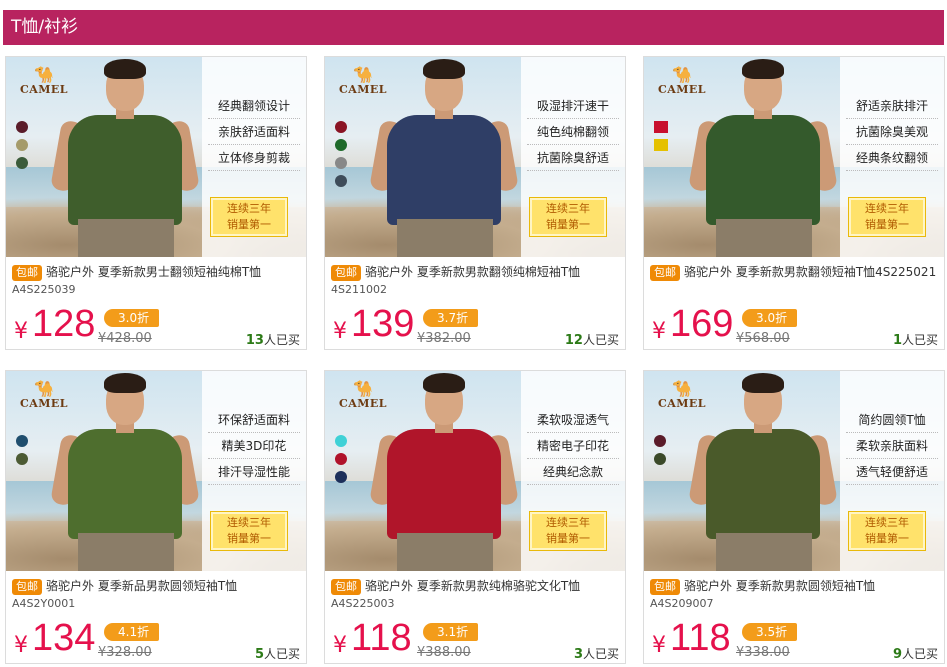  What do you see at coordinates (254, 420) in the screenshot?
I see `feature-text: 环保舒适面料` at bounding box center [254, 420].